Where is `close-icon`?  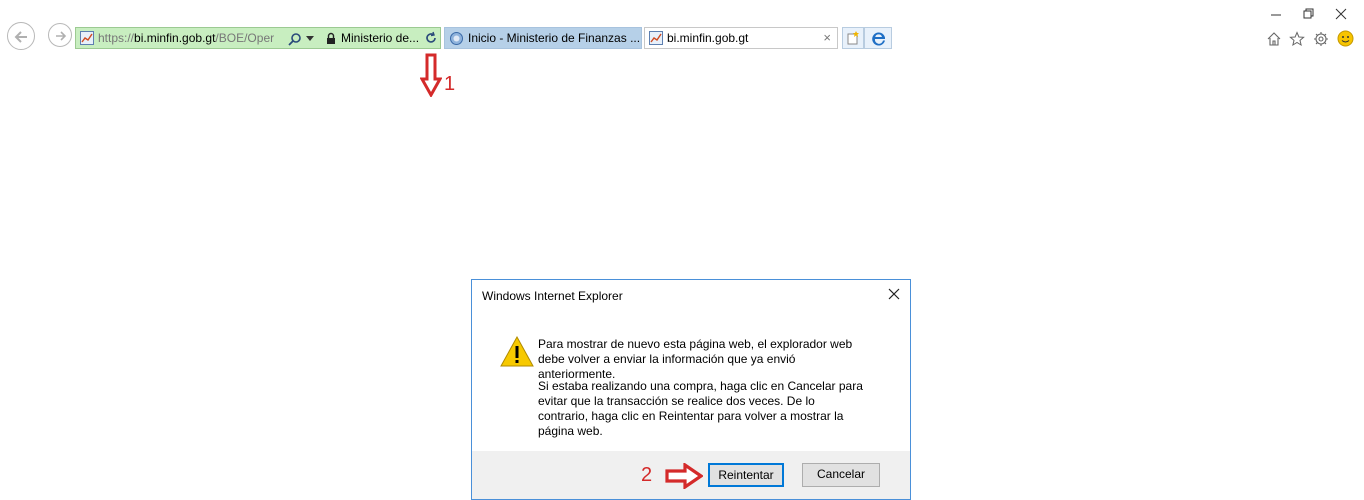
close-icon is located at coordinates (894, 294).